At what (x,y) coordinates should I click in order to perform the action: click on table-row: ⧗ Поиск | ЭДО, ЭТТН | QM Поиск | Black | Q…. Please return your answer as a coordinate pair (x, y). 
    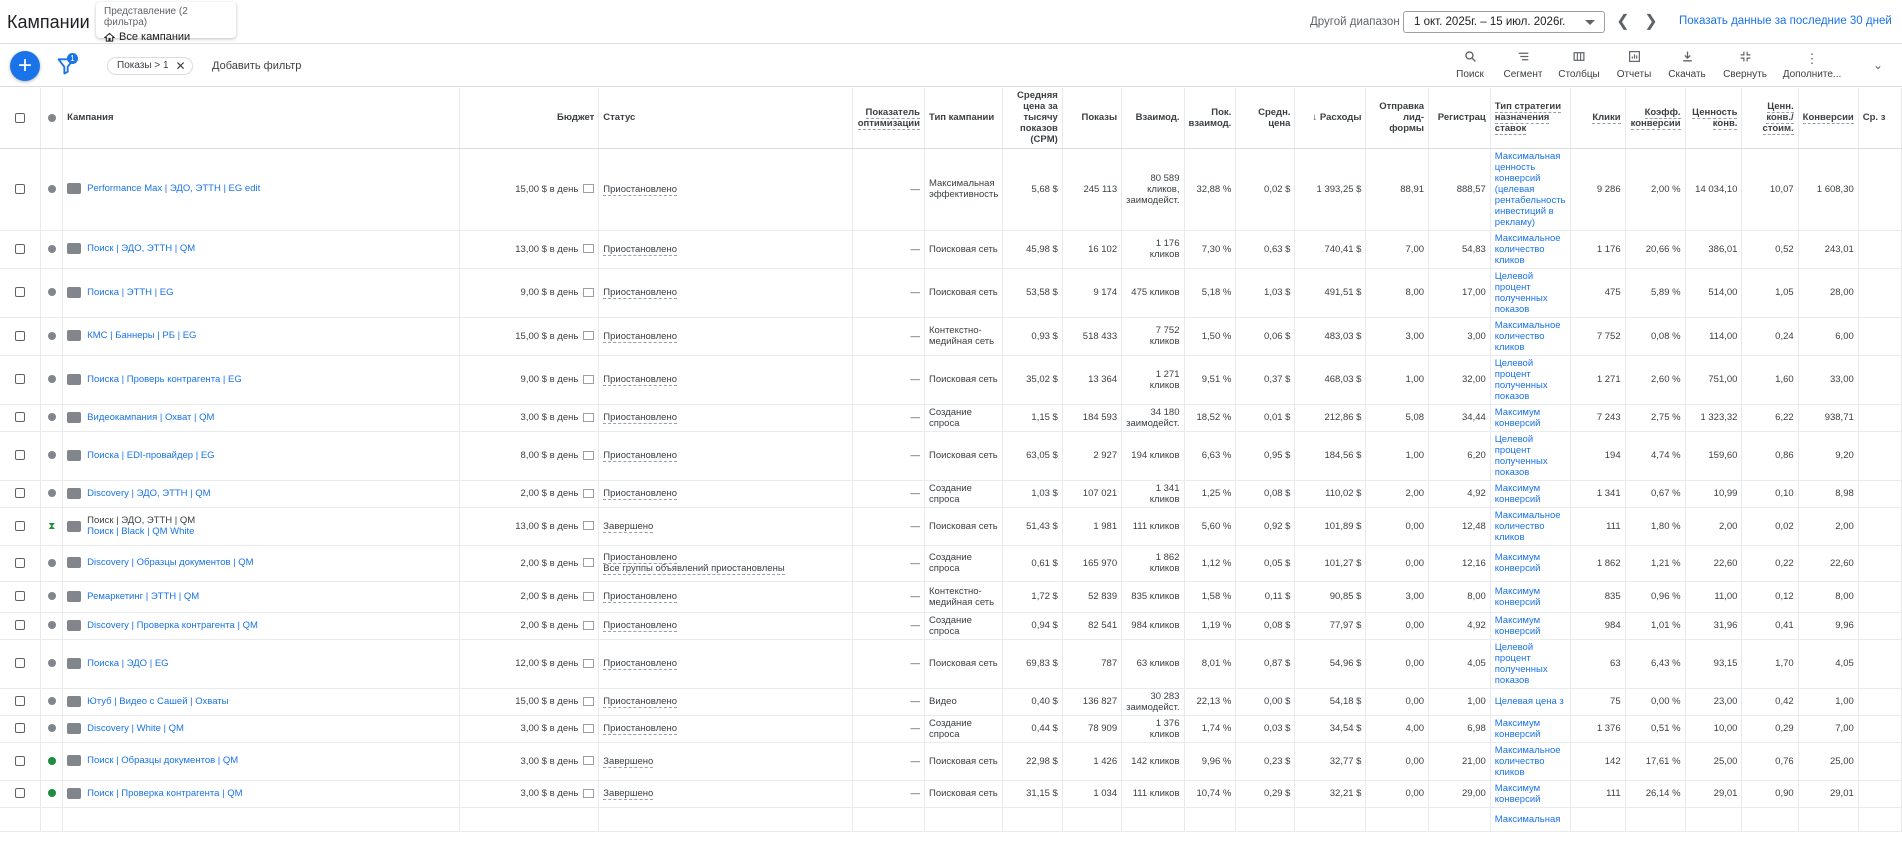
    Looking at the image, I should click on (951, 526).